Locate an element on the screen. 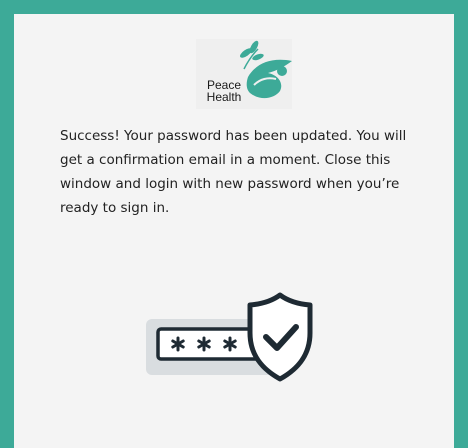  logo-line-2: Health is located at coordinates (224, 97).